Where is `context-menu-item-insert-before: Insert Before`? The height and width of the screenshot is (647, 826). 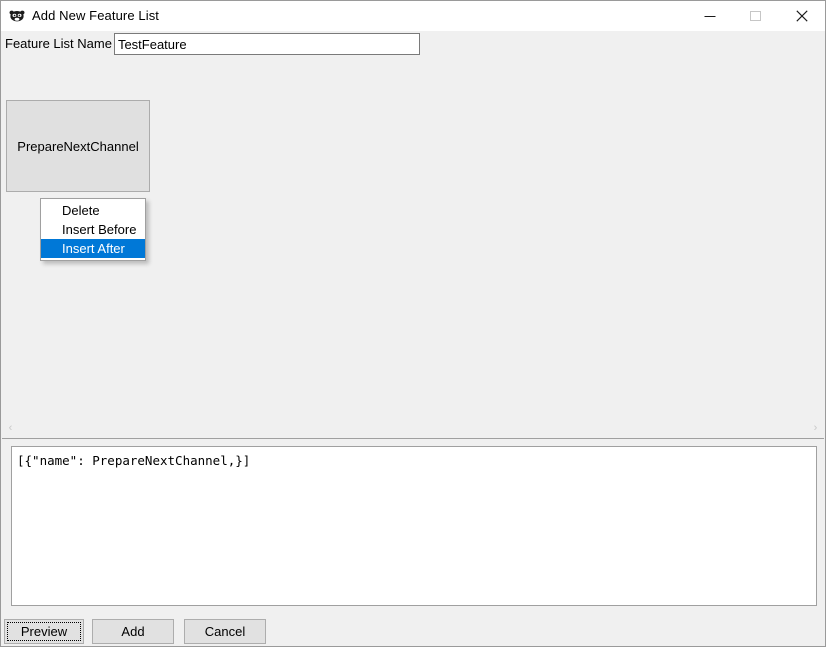 context-menu-item-insert-before: Insert Before is located at coordinates (93, 229).